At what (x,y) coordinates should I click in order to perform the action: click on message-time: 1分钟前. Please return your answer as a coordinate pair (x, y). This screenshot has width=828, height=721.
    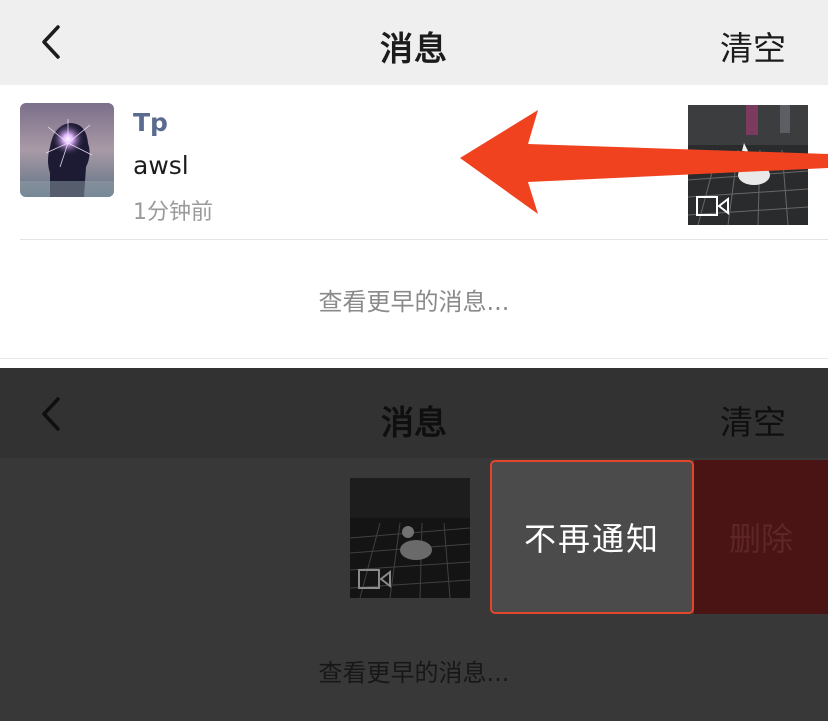
    Looking at the image, I should click on (173, 212).